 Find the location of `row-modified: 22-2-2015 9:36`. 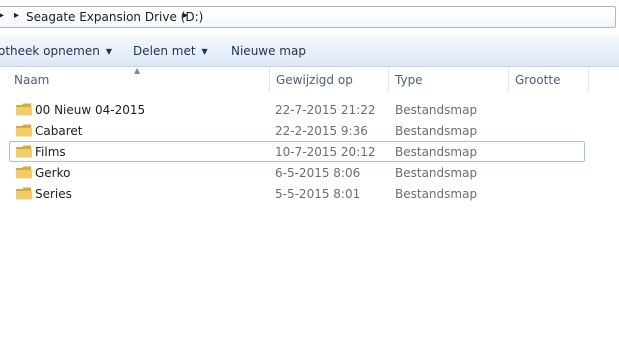

row-modified: 22-2-2015 9:36 is located at coordinates (321, 131).